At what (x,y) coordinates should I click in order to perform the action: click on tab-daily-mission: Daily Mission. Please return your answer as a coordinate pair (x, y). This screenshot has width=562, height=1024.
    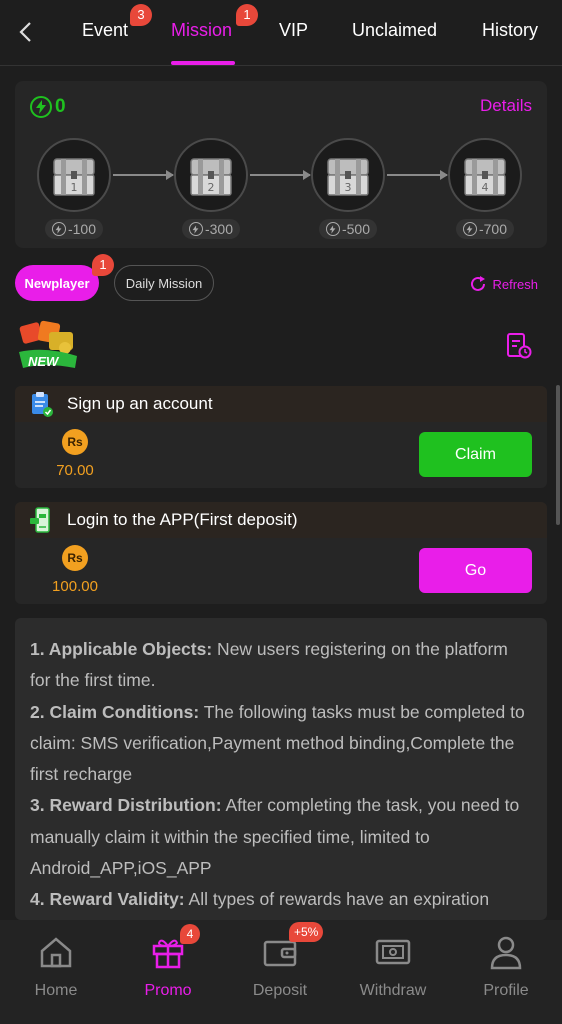
    Looking at the image, I should click on (164, 283).